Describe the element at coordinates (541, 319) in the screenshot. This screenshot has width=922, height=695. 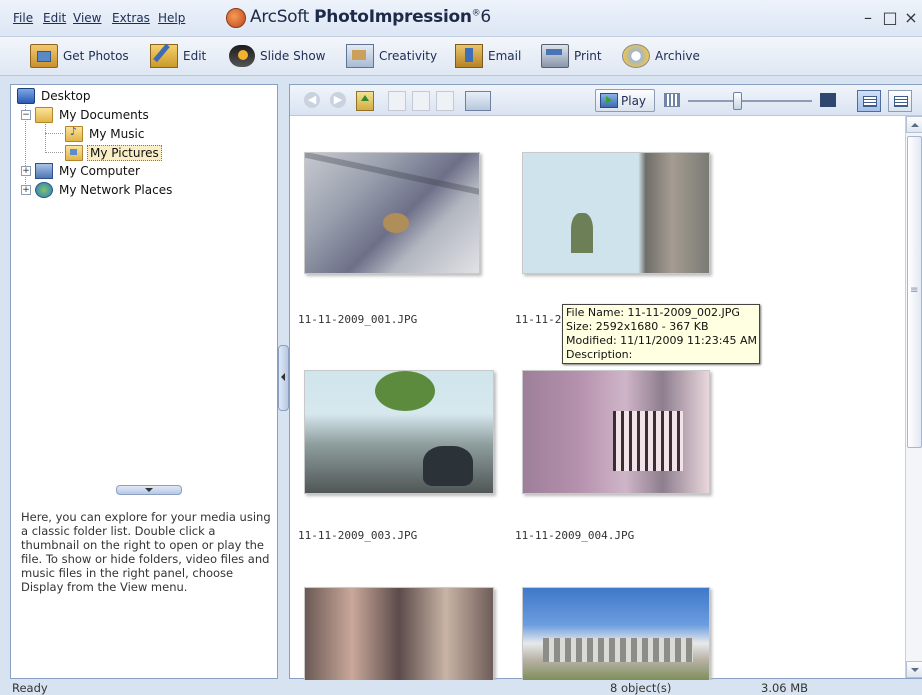
I see `thumbnail-filename: 11-11-20` at that location.